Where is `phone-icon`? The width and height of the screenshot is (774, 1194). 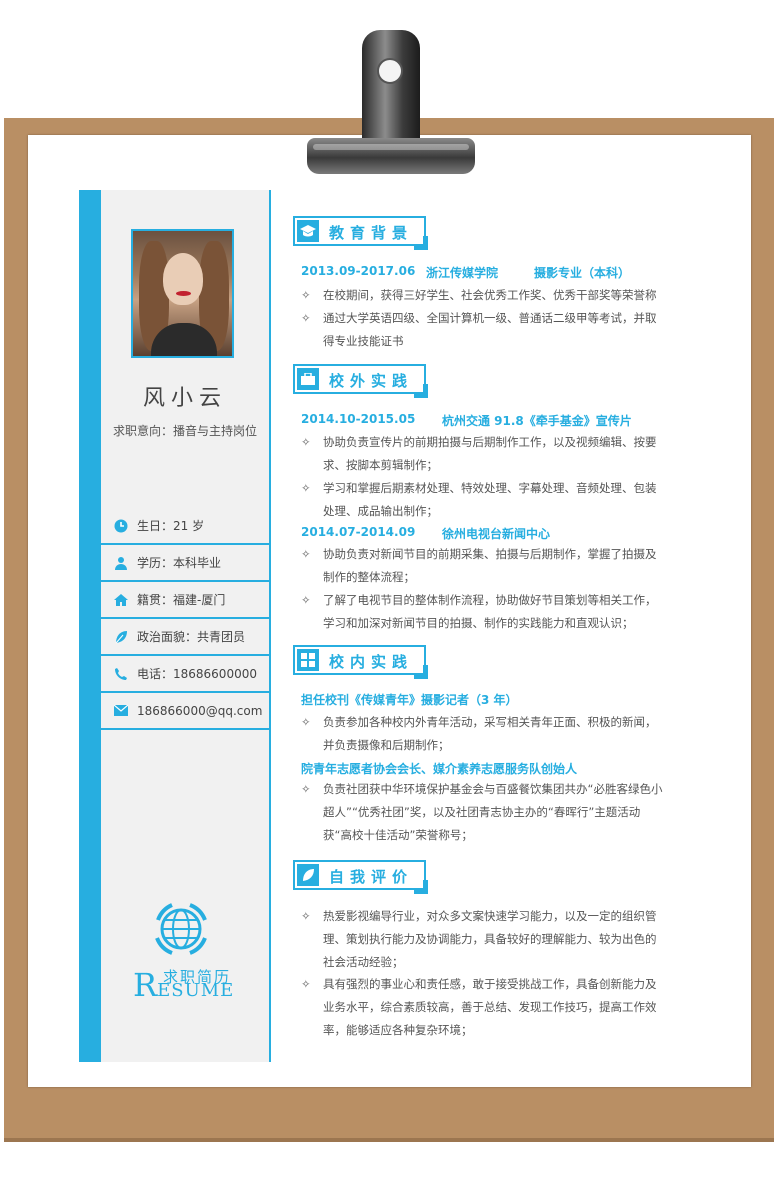 phone-icon is located at coordinates (121, 674).